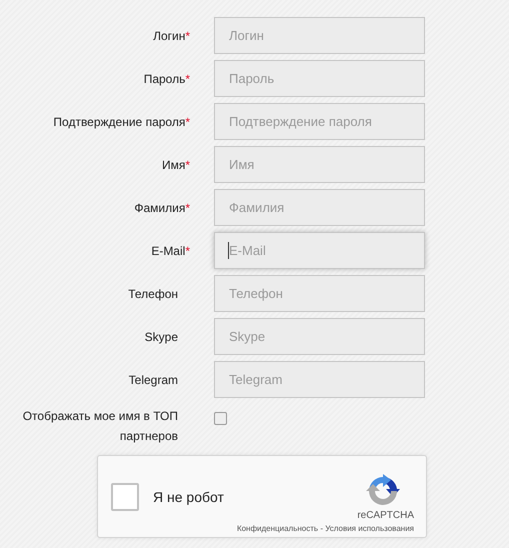 The image size is (509, 548). What do you see at coordinates (369, 528) in the screenshot?
I see `terms-link: Условия использования` at bounding box center [369, 528].